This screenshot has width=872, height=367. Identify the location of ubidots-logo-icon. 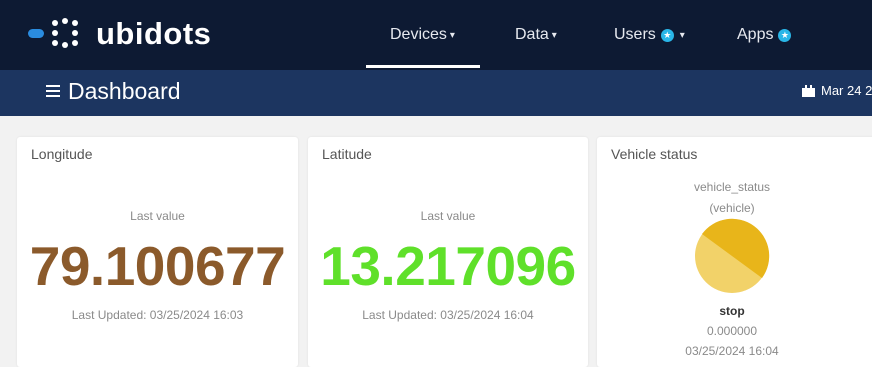
(56, 34).